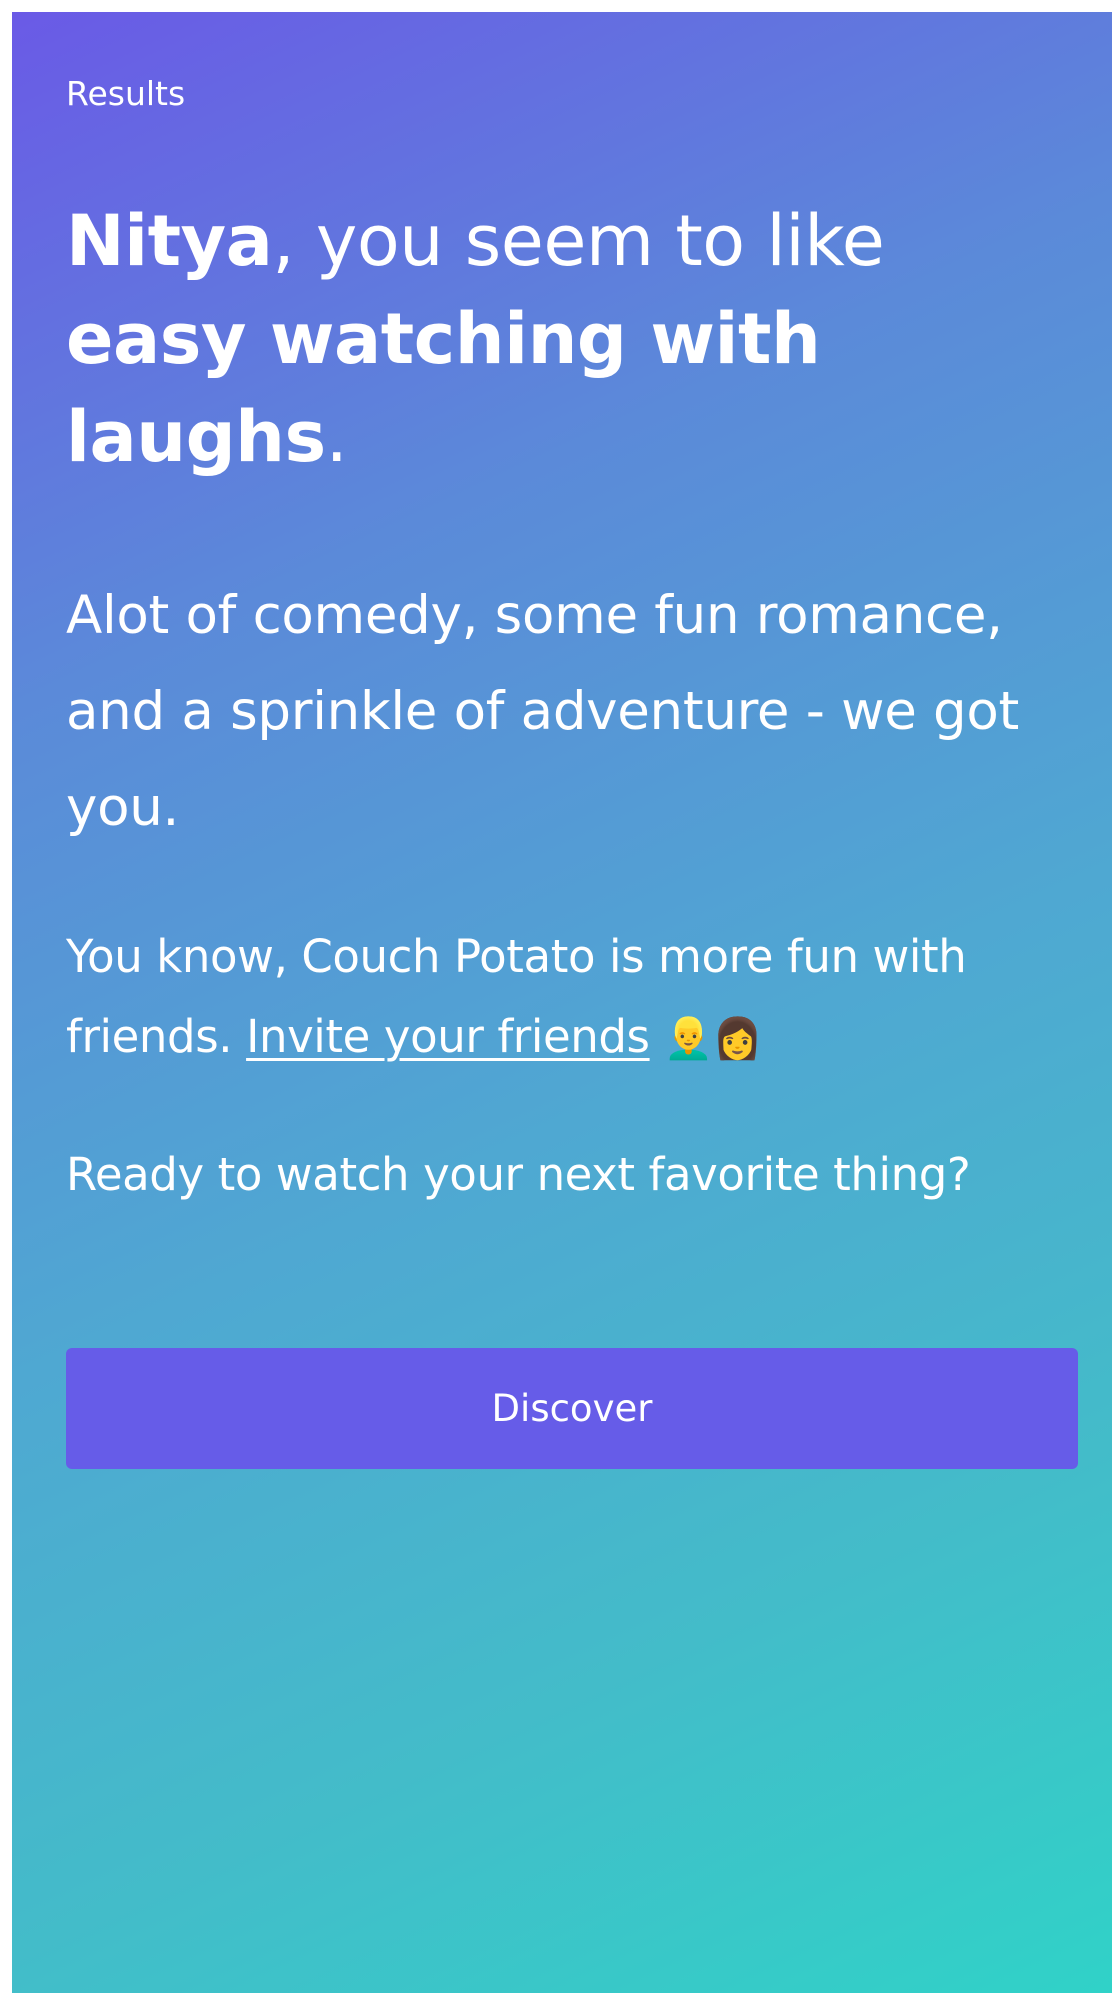  What do you see at coordinates (169, 241) in the screenshot?
I see `user-name: Nitya` at bounding box center [169, 241].